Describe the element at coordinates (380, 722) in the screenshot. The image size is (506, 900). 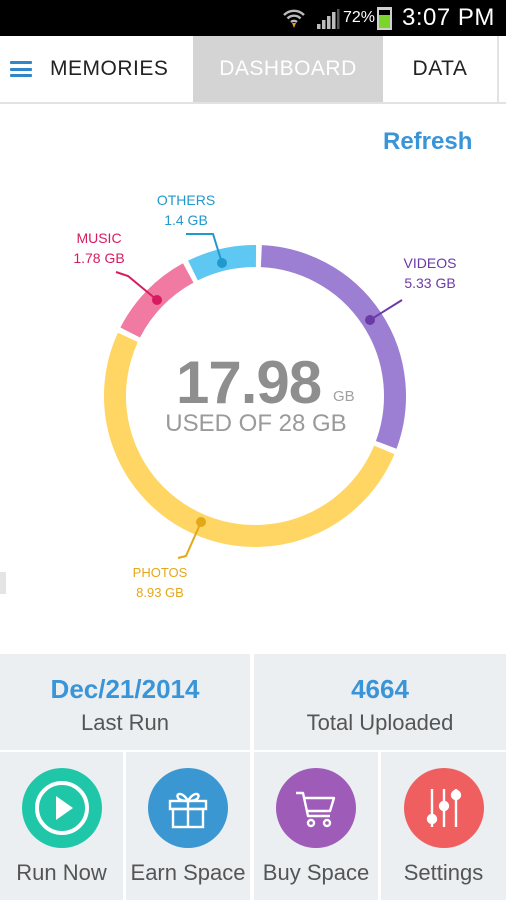
I see `total-uploaded-label: Total Uploaded` at that location.